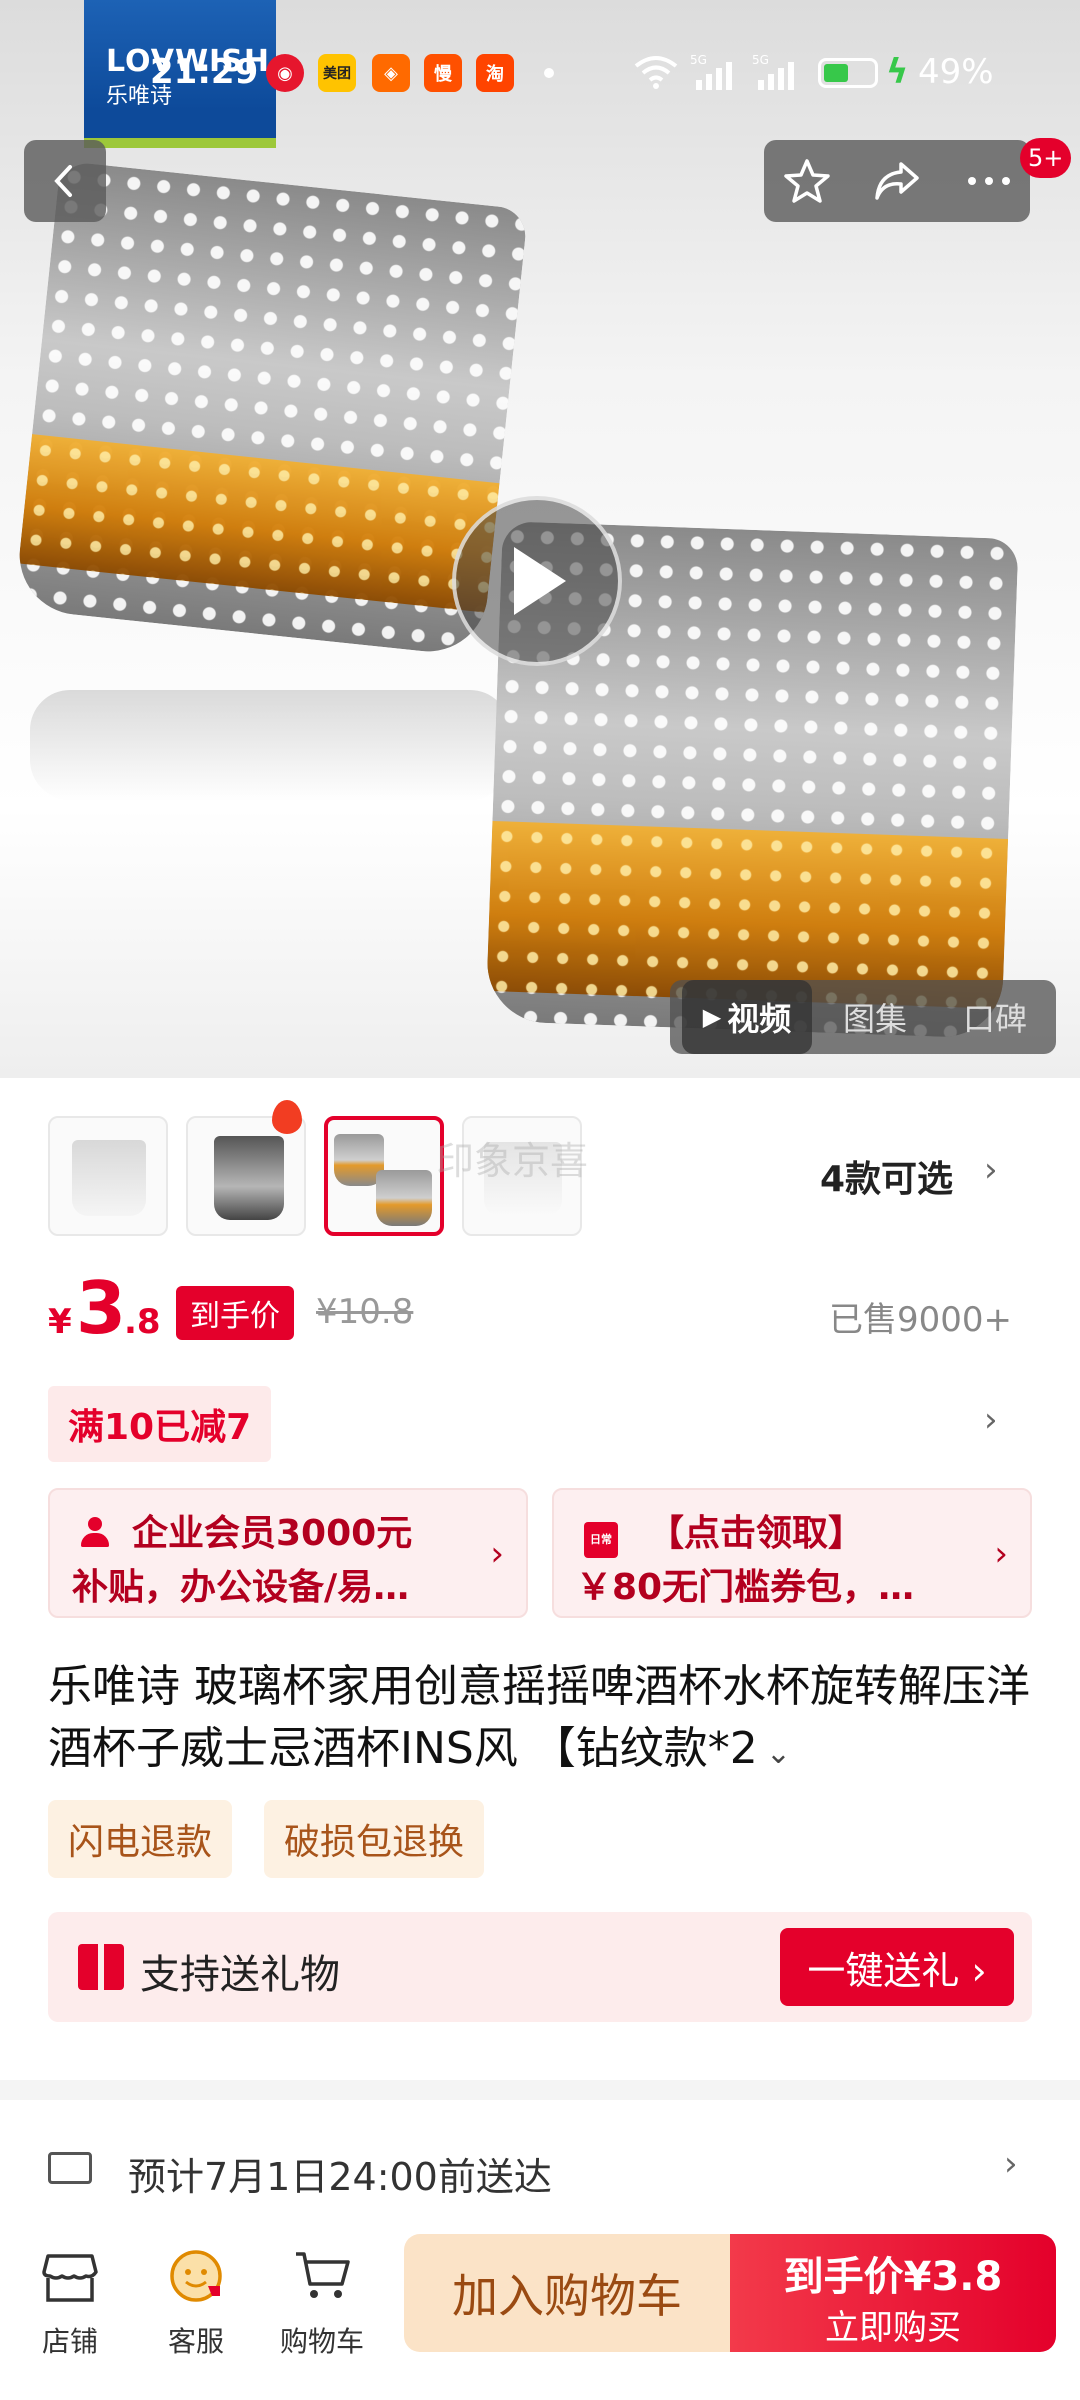 The image size is (1080, 2400). I want to click on person-icon, so click(95, 1532).